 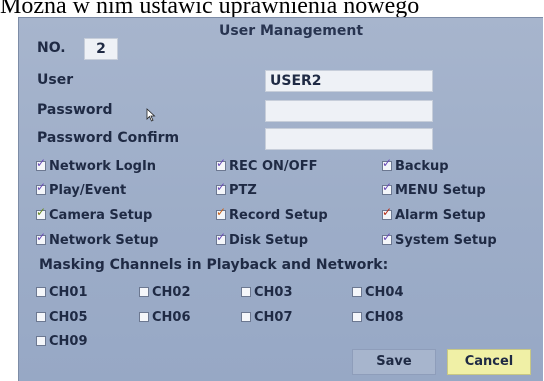 What do you see at coordinates (273, 317) in the screenshot?
I see `channel-label: CH07` at bounding box center [273, 317].